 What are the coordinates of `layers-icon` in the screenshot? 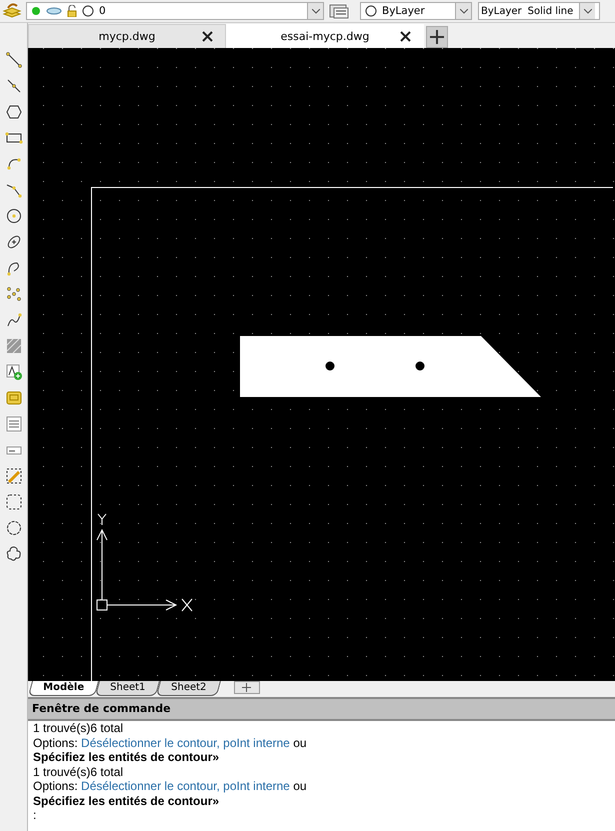 It's located at (12, 11).